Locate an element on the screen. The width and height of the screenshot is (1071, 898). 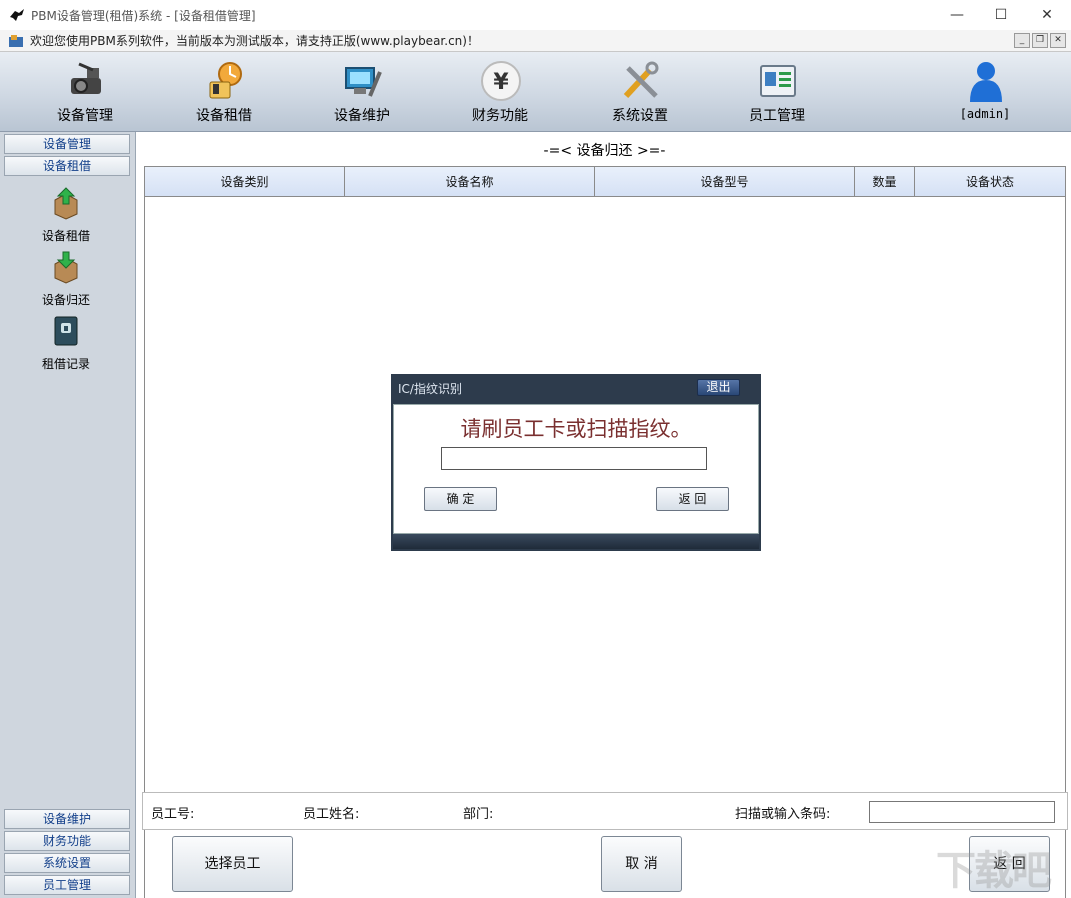
mdi-close-button: ✕ is located at coordinates (1058, 40).